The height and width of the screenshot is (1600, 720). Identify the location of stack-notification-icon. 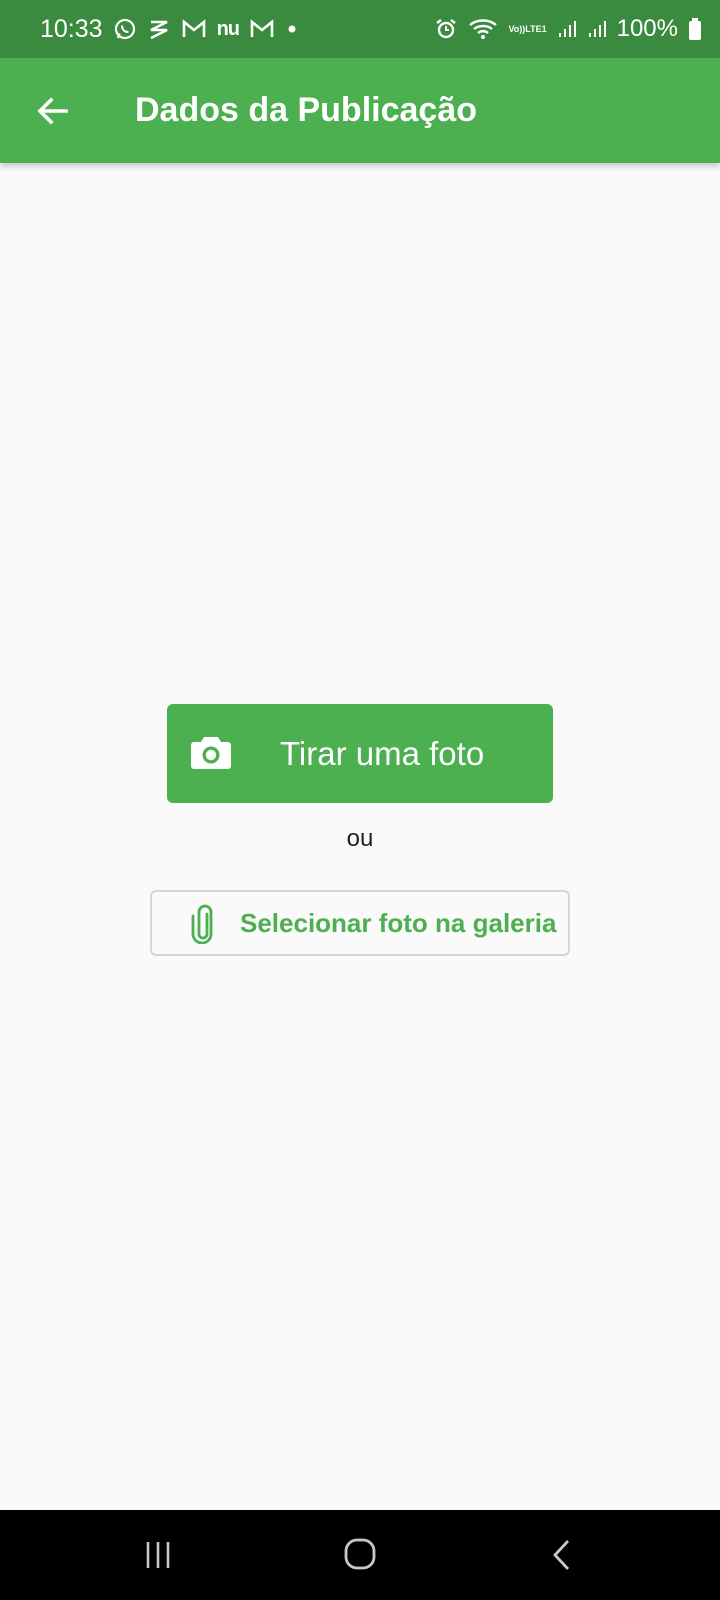
(159, 29).